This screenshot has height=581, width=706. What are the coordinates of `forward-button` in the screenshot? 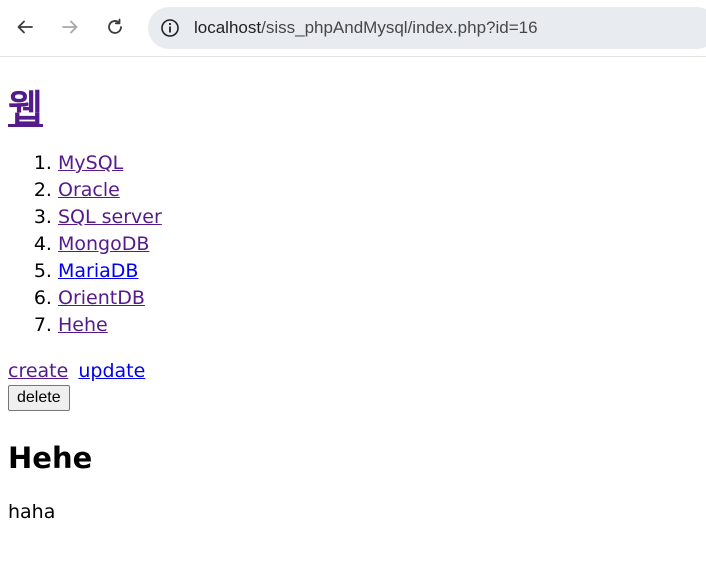 It's located at (70, 27).